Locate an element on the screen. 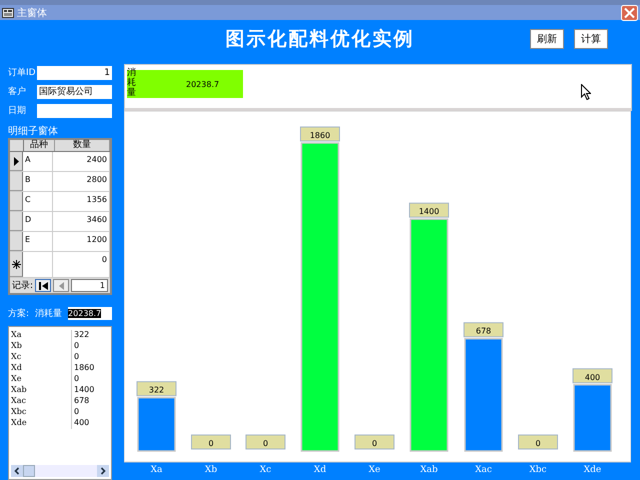  consumption-field: 20238.7 is located at coordinates (90, 313).